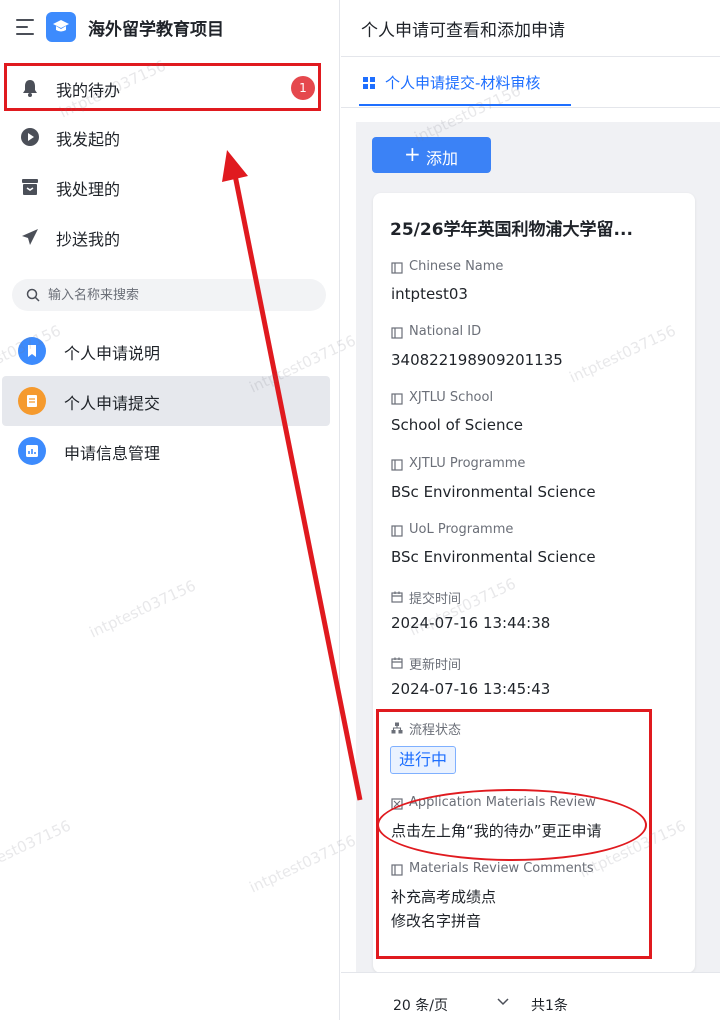 Image resolution: width=720 pixels, height=1020 pixels. I want to click on add-button: + 添加, so click(431, 155).